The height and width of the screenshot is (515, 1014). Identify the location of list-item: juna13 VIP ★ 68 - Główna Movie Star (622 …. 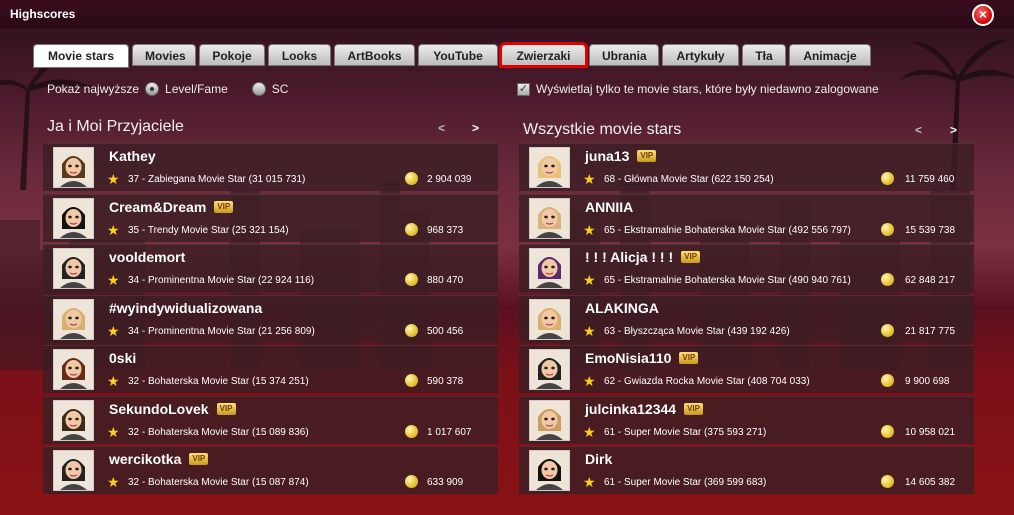
(746, 167).